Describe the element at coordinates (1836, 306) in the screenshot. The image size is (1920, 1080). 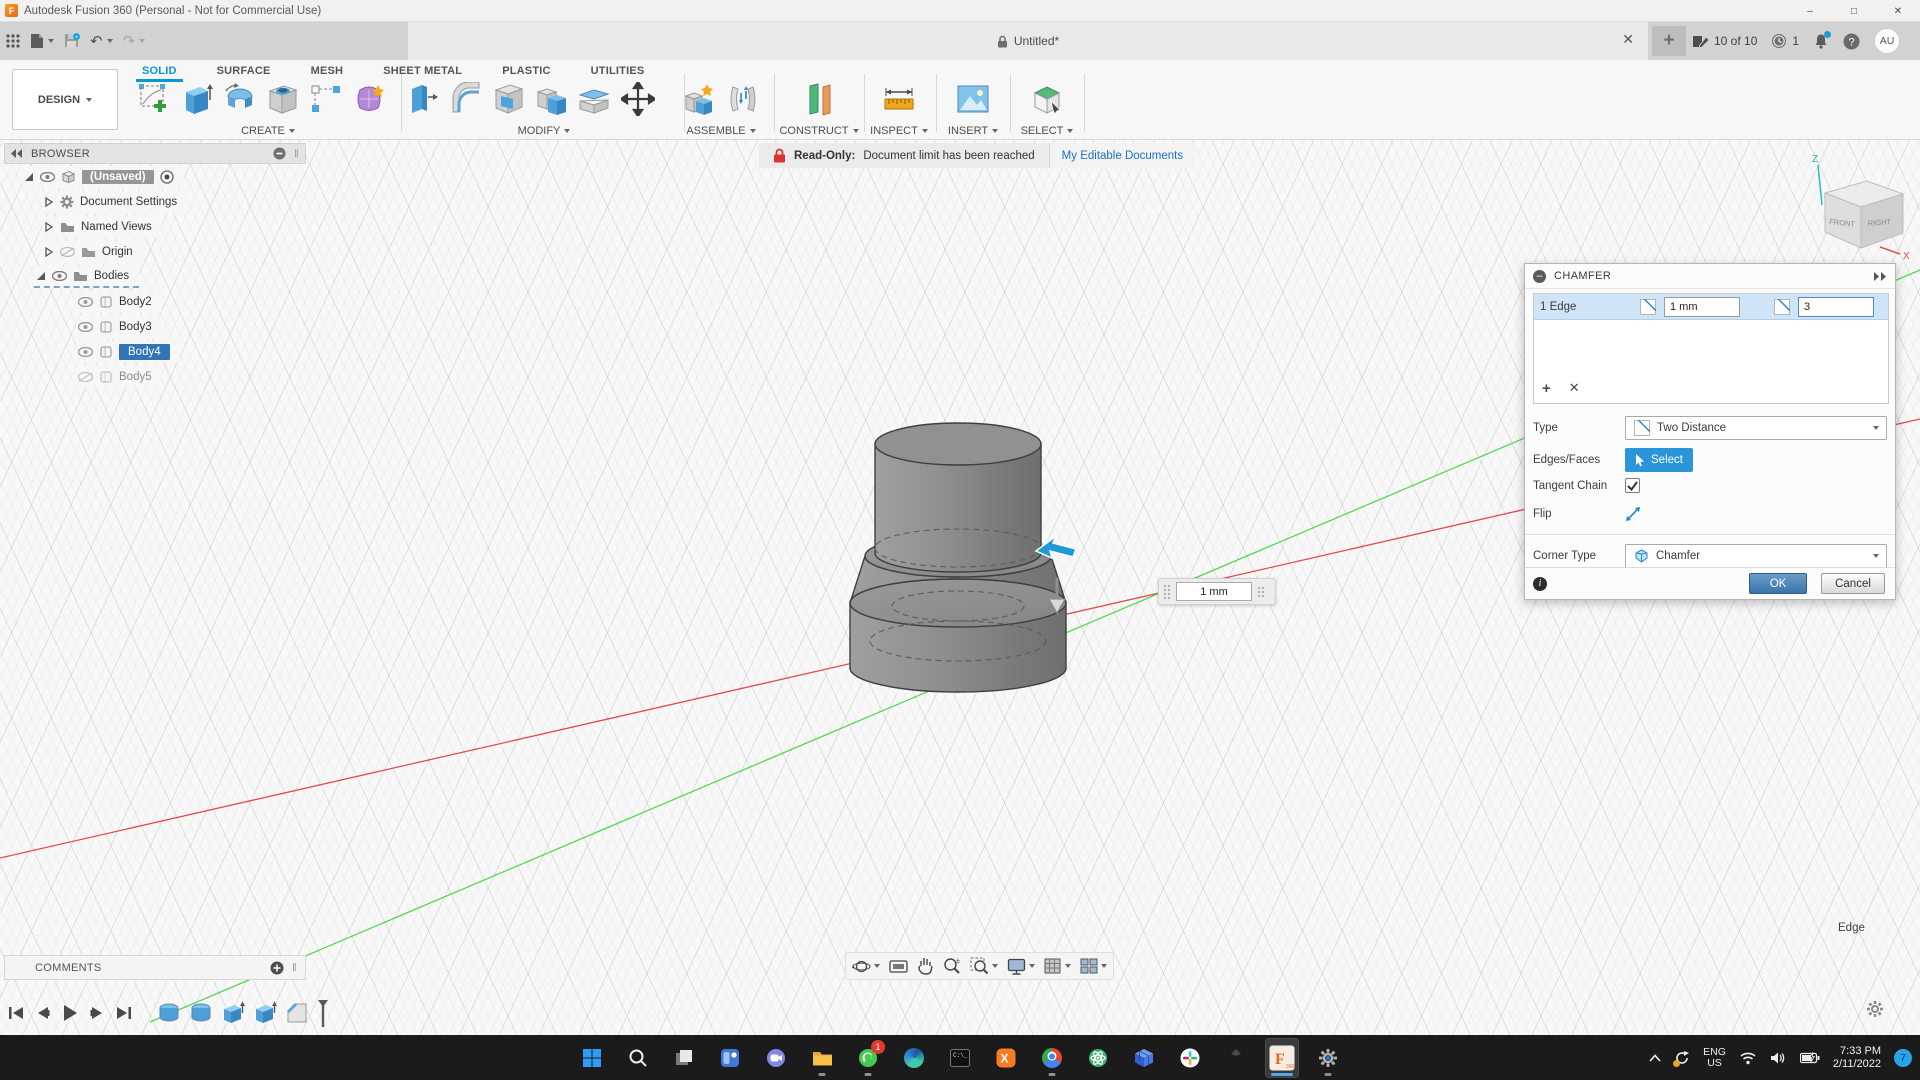
I see `distance2-input` at that location.